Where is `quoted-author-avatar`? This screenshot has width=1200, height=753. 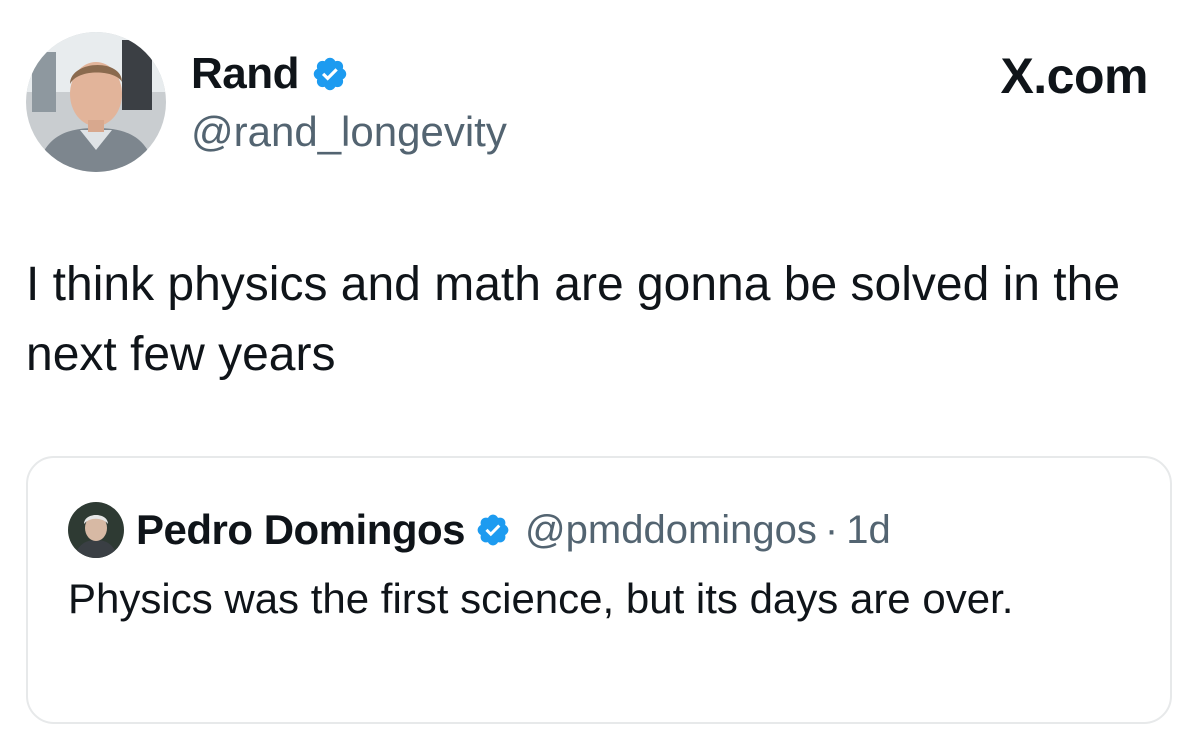
quoted-author-avatar is located at coordinates (96, 530).